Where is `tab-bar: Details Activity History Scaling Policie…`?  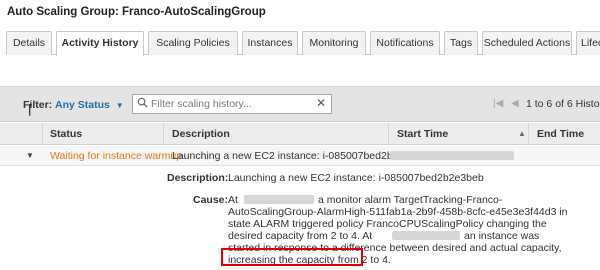
tab-bar: Details Activity History Scaling Policie… is located at coordinates (303, 43).